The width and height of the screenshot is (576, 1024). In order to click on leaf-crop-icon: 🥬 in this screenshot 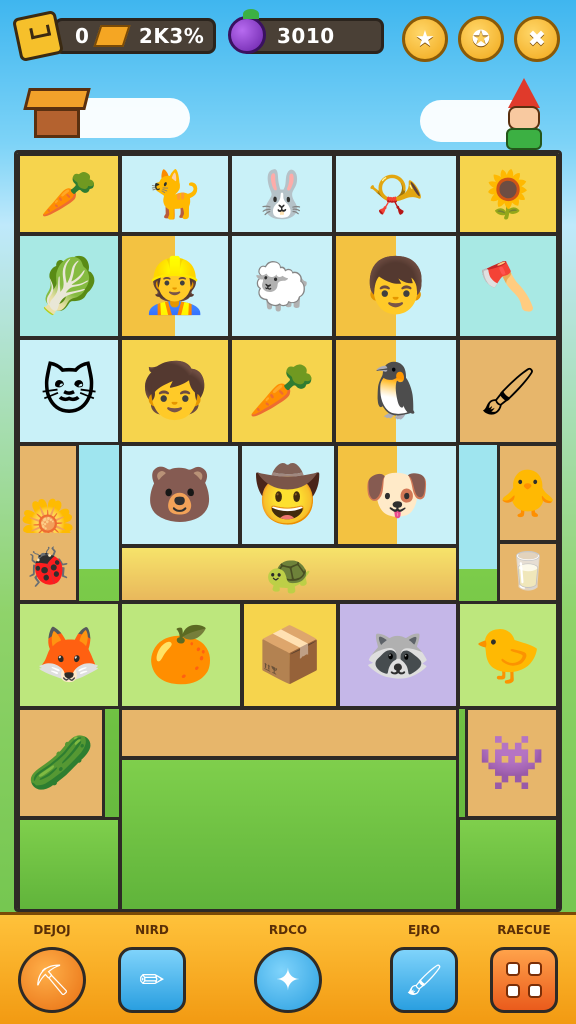, I will do `click(69, 285)`.